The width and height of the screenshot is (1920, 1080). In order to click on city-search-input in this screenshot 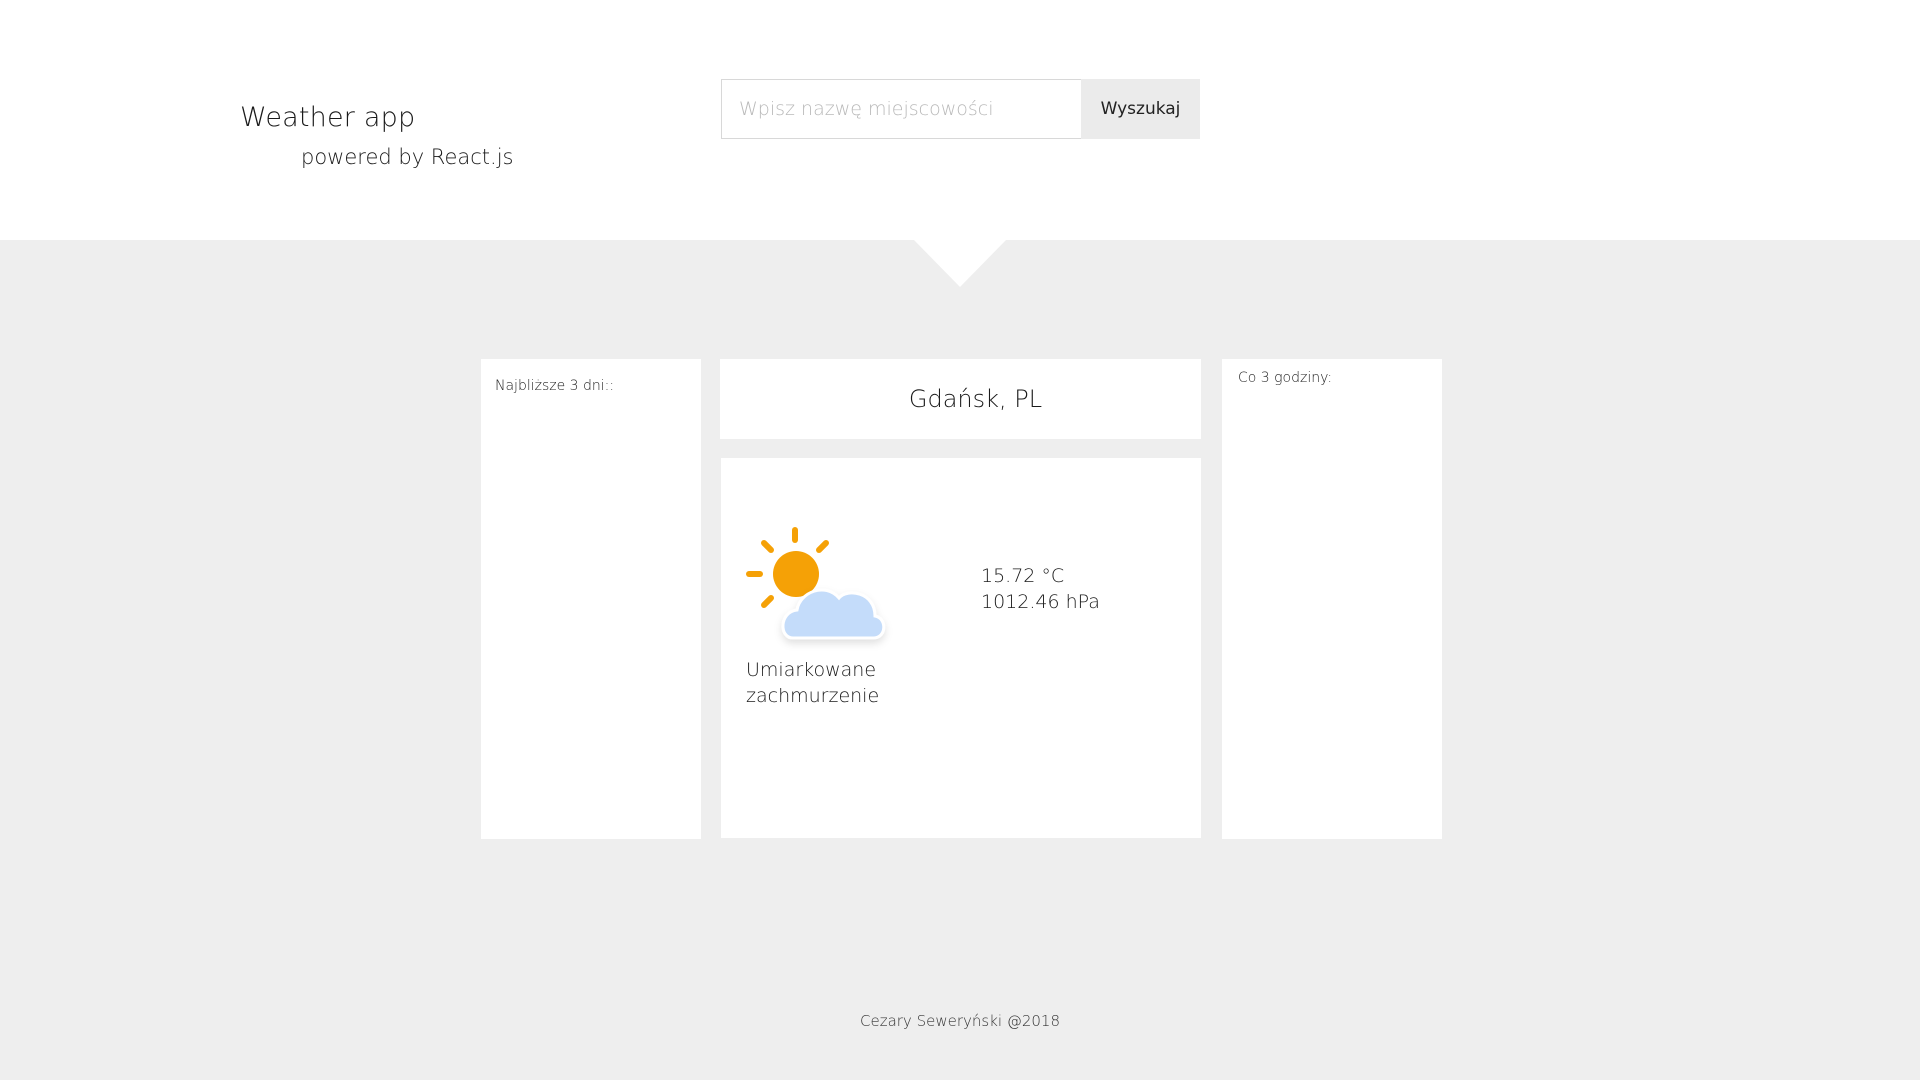, I will do `click(901, 109)`.